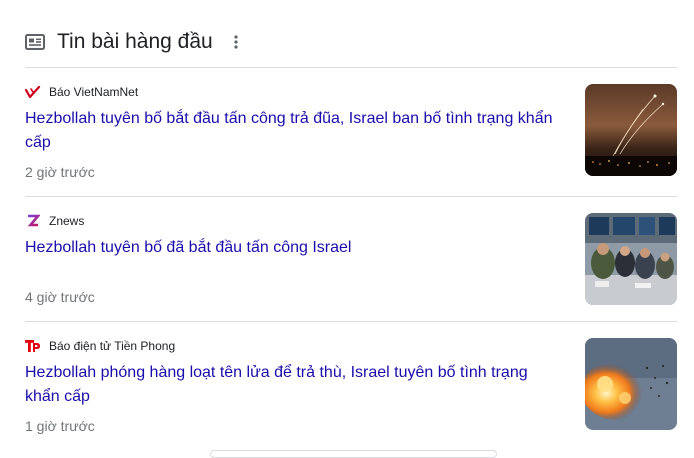 The width and height of the screenshot is (694, 458). I want to click on vietnamnet-logo-icon, so click(33, 92).